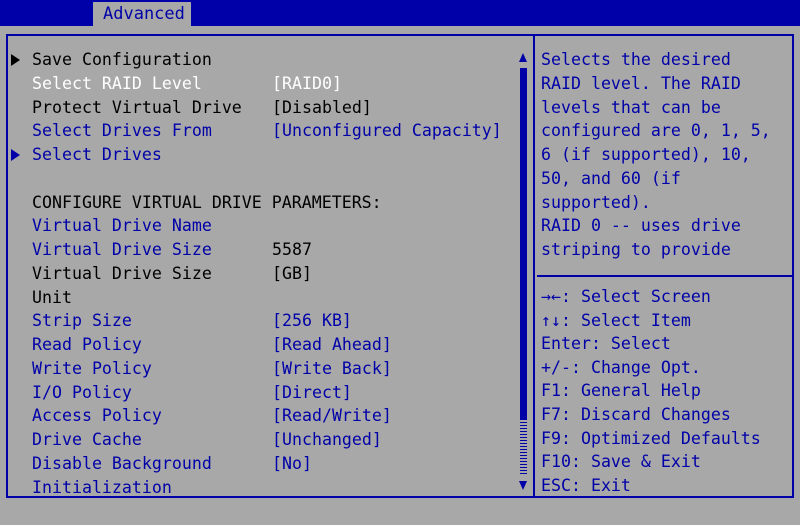  What do you see at coordinates (122, 59) in the screenshot?
I see `setting-label: Save Configuration` at bounding box center [122, 59].